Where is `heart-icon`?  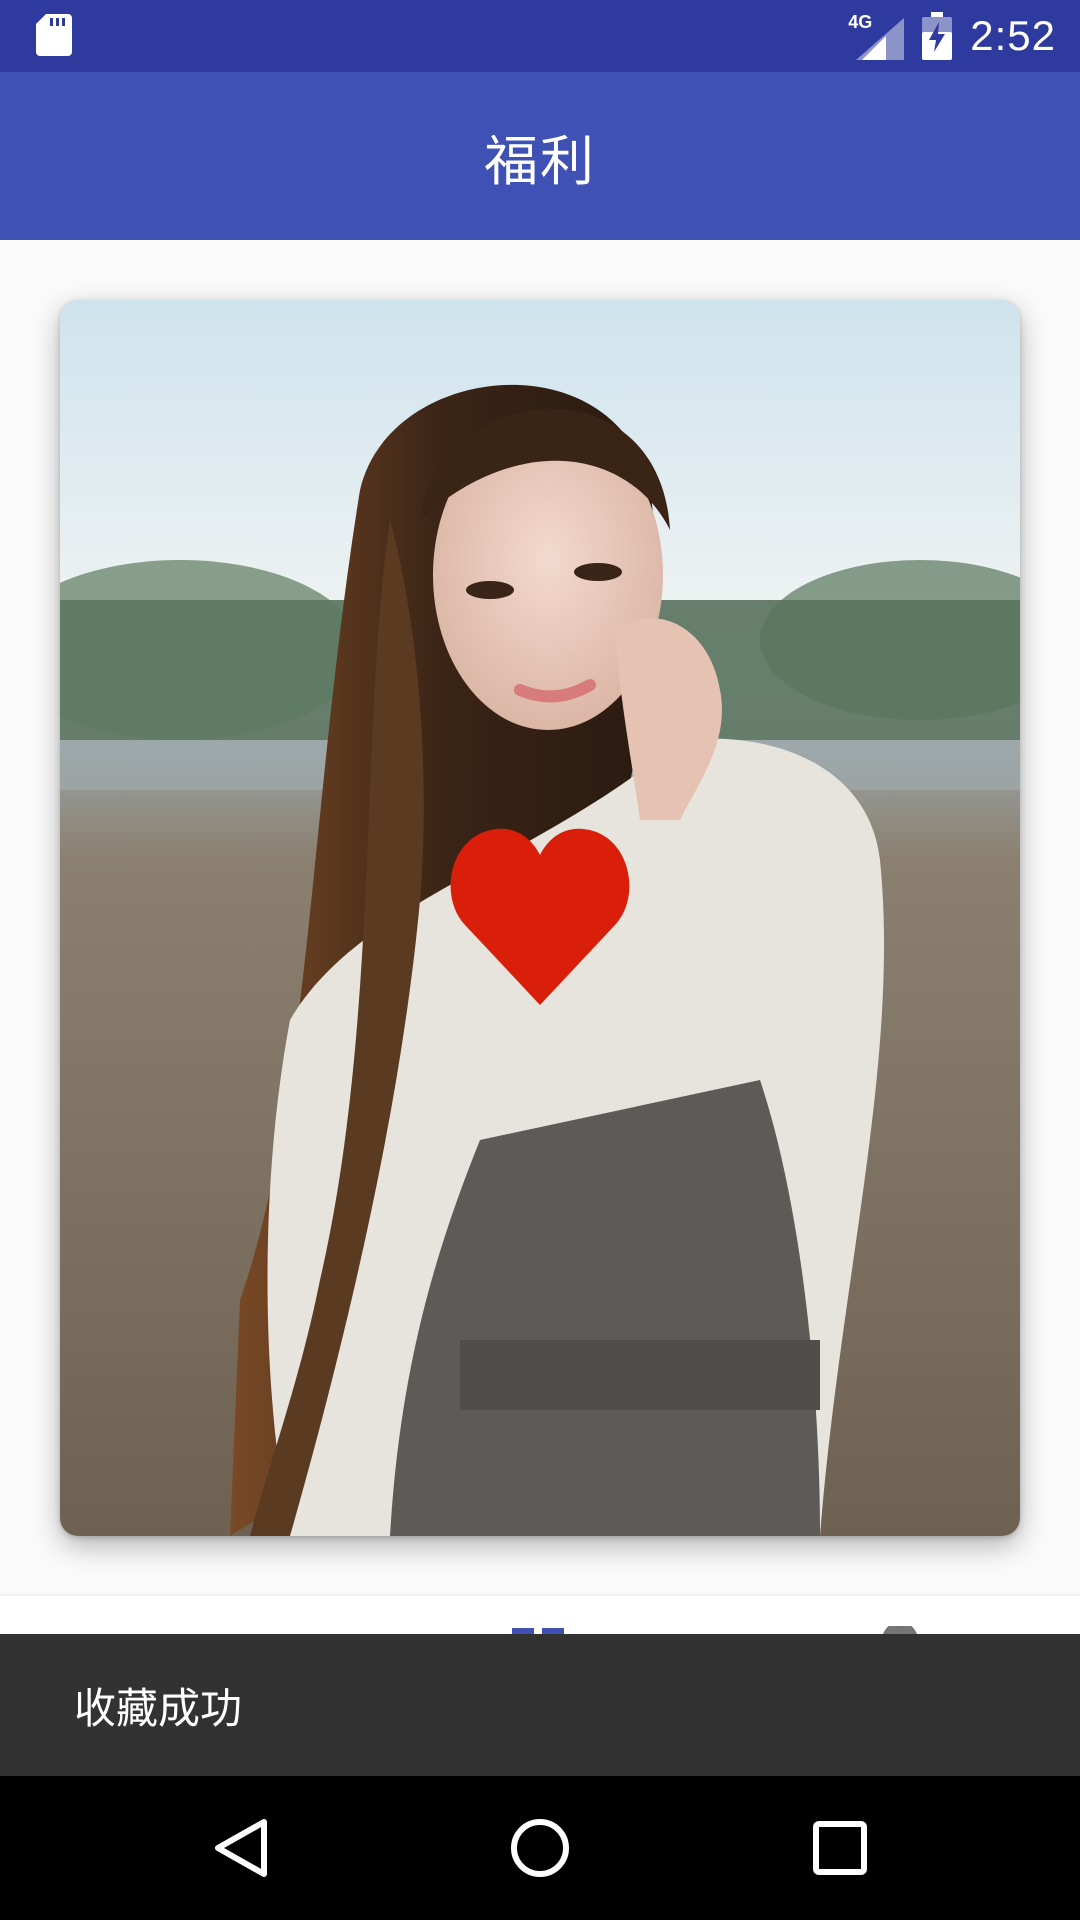 heart-icon is located at coordinates (540, 916).